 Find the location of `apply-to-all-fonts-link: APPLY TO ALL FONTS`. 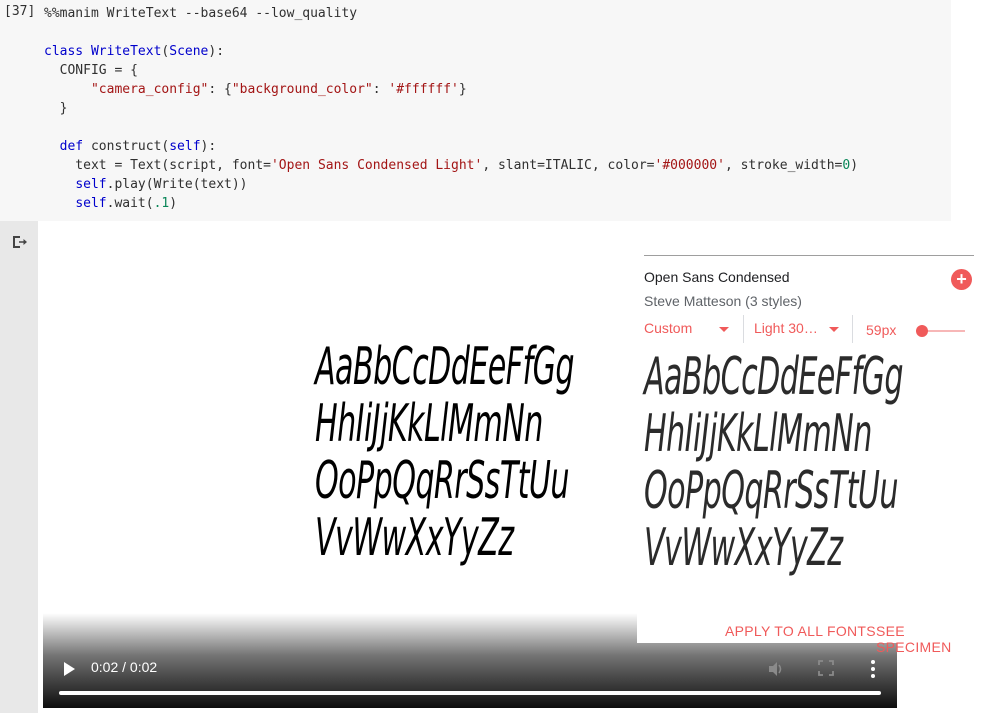

apply-to-all-fonts-link: APPLY TO ALL FONTS is located at coordinates (800, 631).